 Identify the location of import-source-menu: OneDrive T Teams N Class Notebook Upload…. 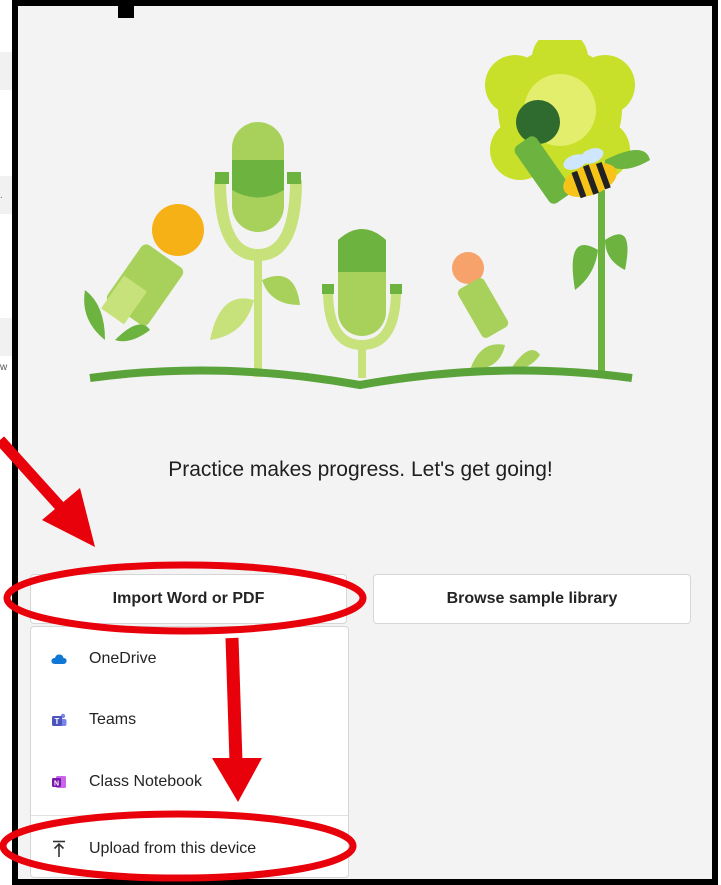
(189, 752).